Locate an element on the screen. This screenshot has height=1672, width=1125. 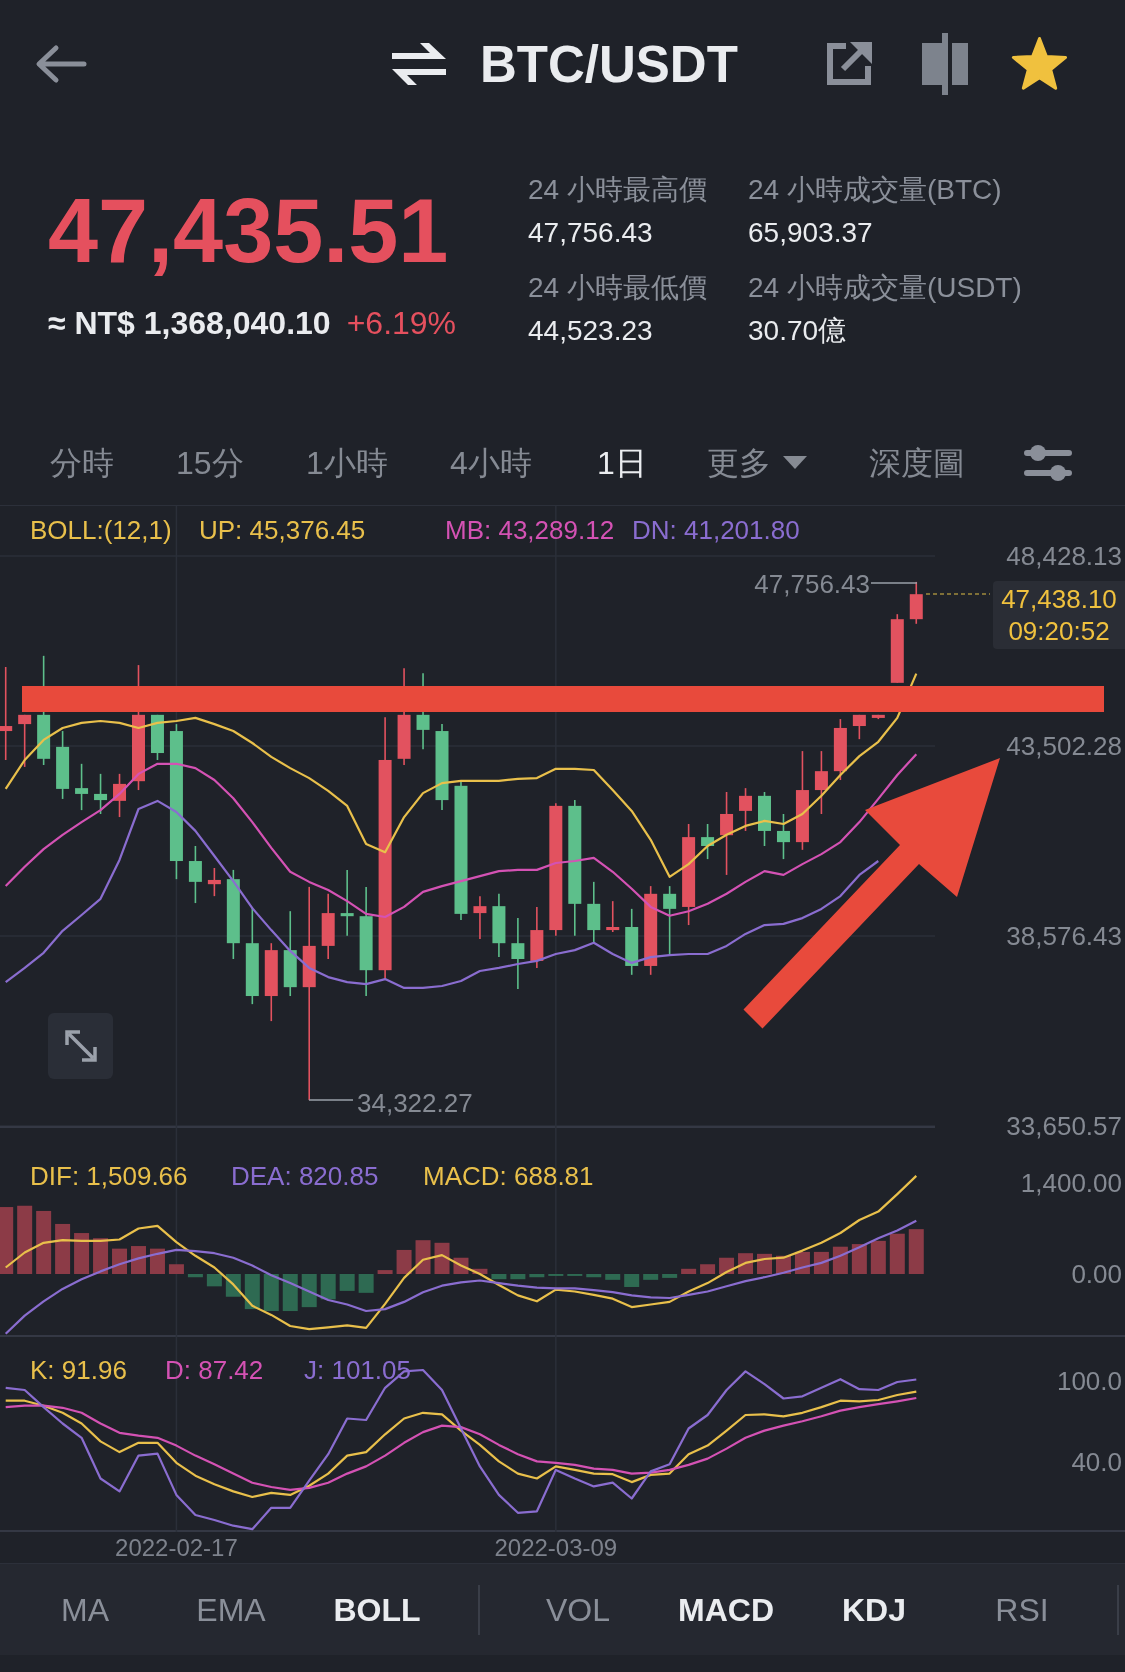
stat-value: 65,903.37 is located at coordinates (810, 233).